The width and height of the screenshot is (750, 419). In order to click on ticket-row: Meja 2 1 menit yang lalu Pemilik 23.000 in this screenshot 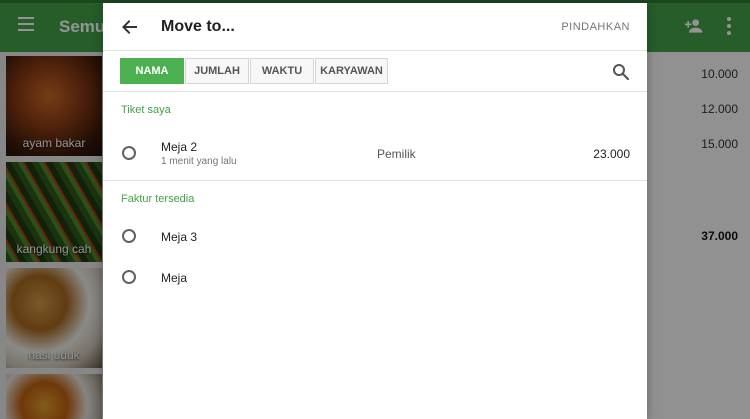, I will do `click(375, 155)`.